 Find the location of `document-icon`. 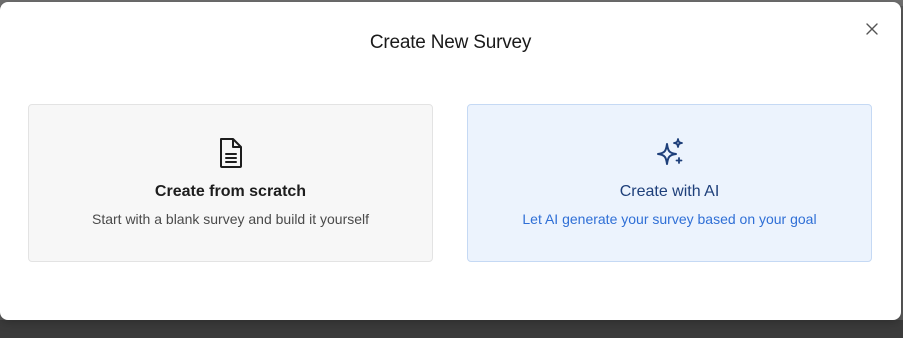

document-icon is located at coordinates (230, 153).